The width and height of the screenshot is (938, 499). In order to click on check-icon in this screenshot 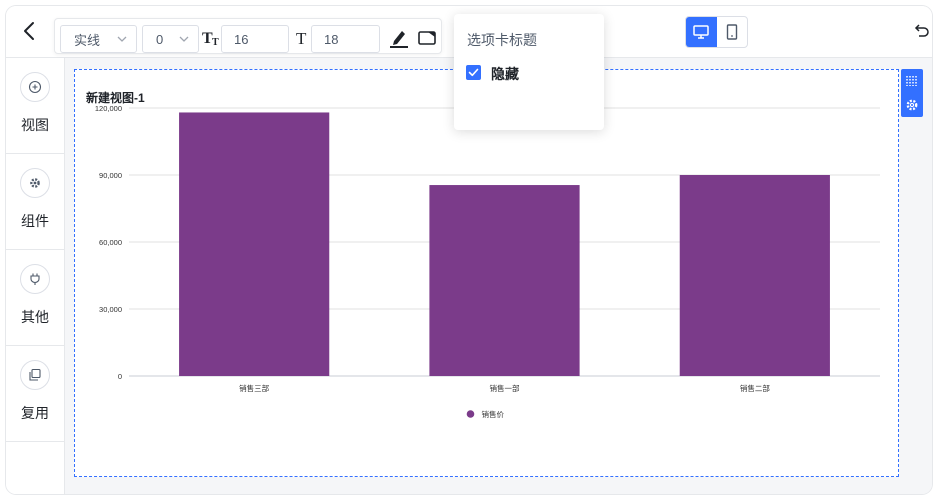, I will do `click(473, 72)`.